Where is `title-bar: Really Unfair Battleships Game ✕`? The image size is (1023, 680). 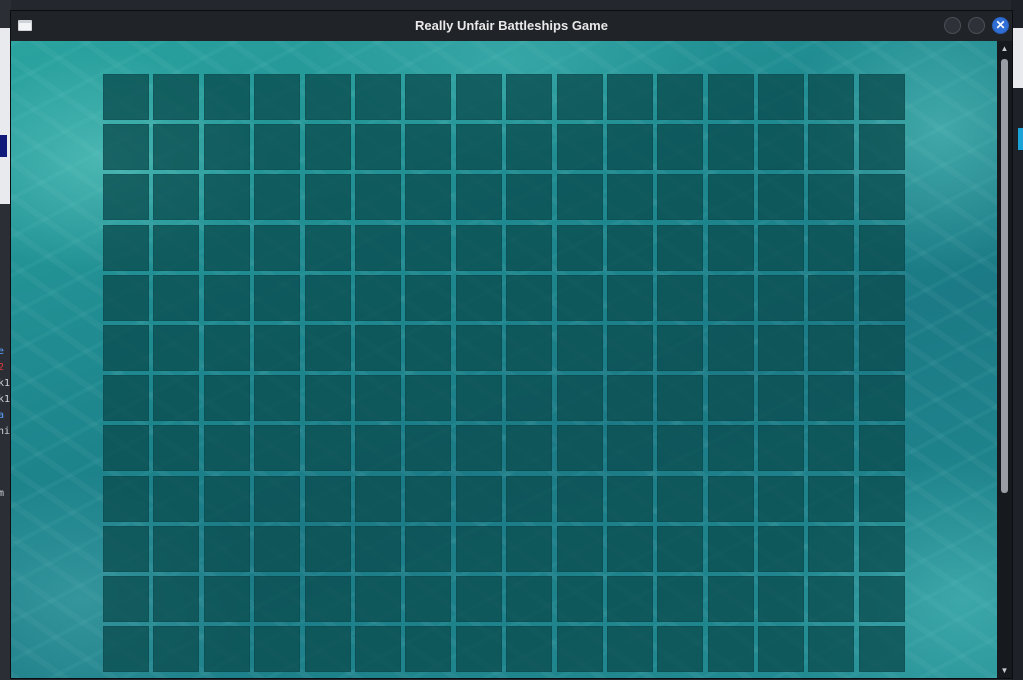
title-bar: Really Unfair Battleships Game ✕ is located at coordinates (511, 26).